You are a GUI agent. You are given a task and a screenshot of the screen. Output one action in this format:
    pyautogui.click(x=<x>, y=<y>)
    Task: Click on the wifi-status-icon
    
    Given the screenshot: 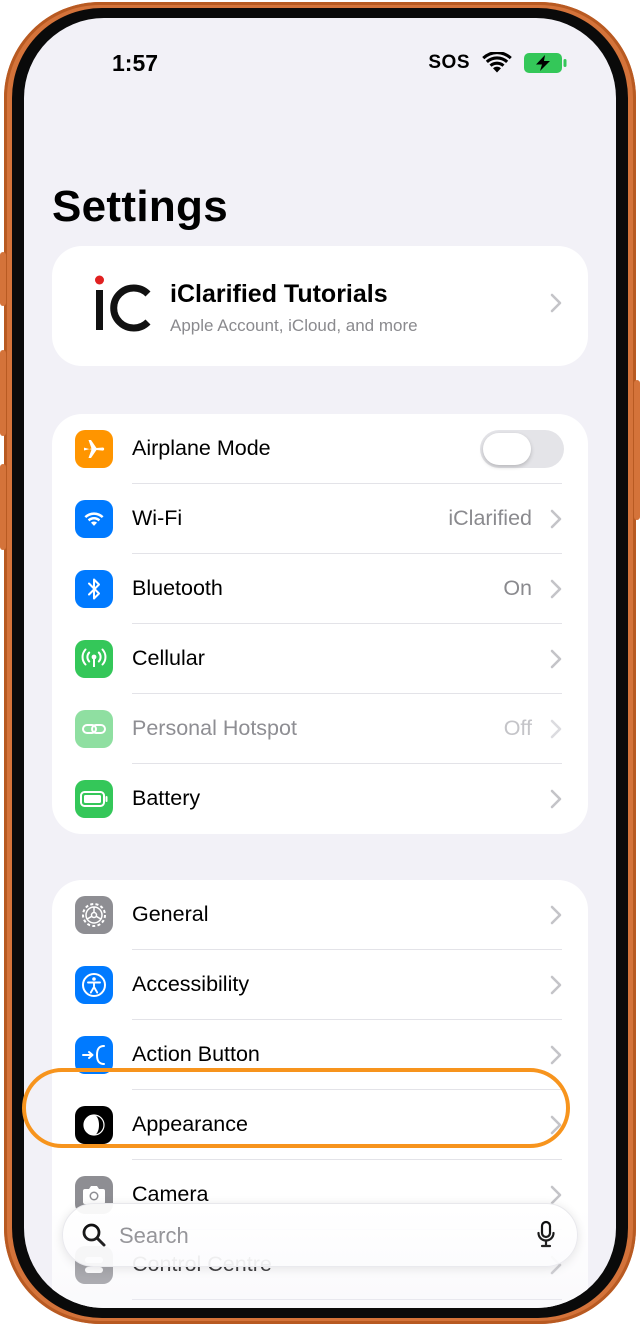 What is the action you would take?
    pyautogui.click(x=497, y=62)
    